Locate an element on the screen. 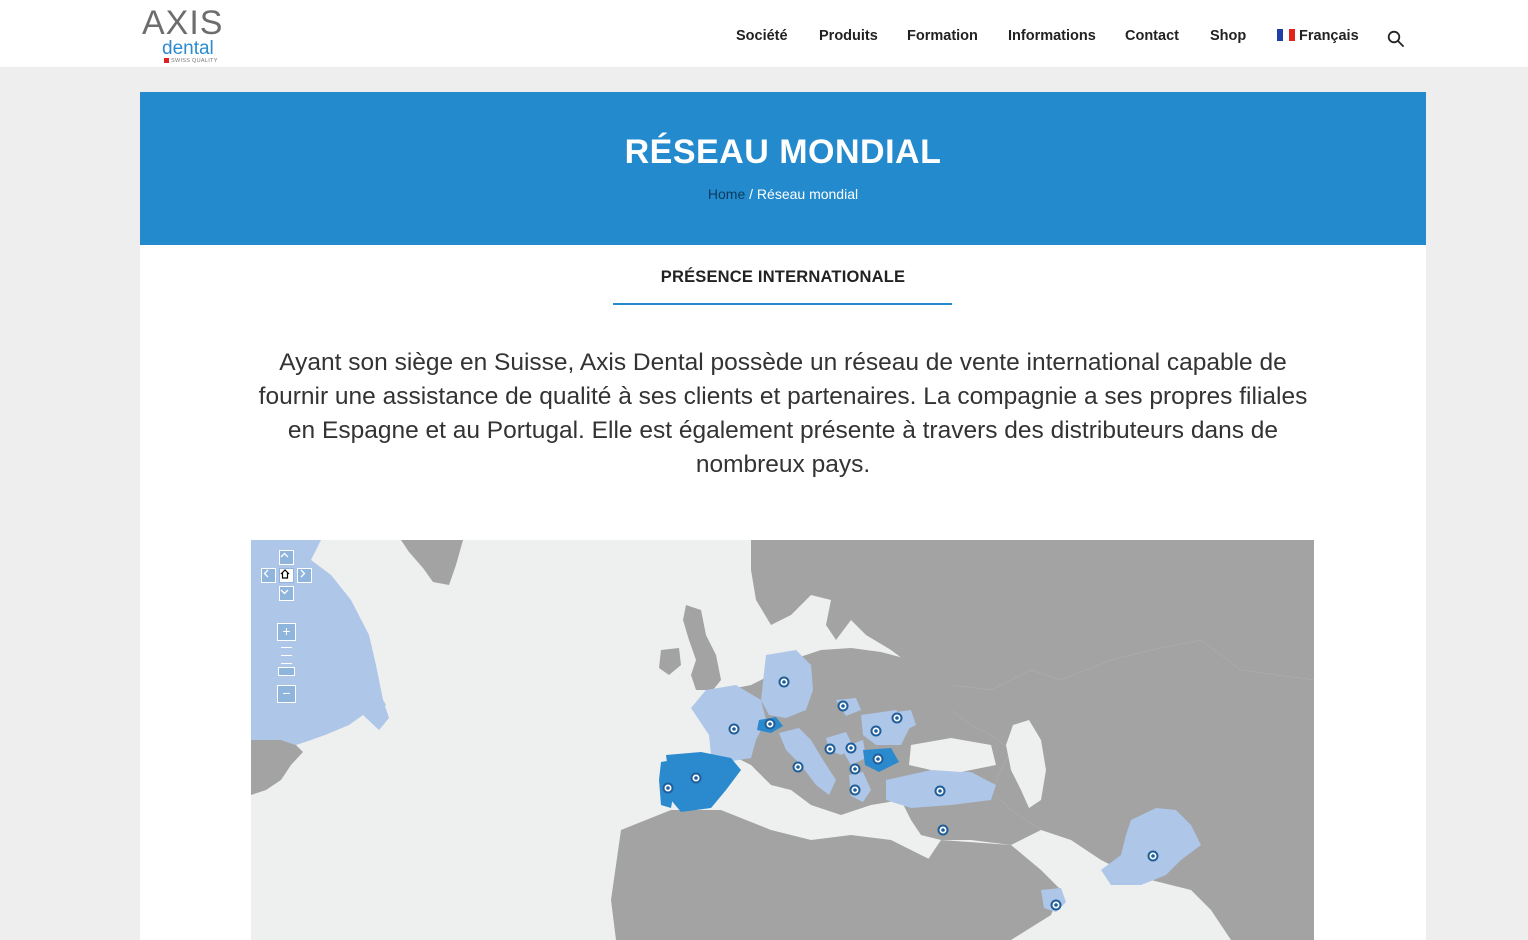 This screenshot has height=940, width=1528. logo-sub: dental is located at coordinates (188, 48).